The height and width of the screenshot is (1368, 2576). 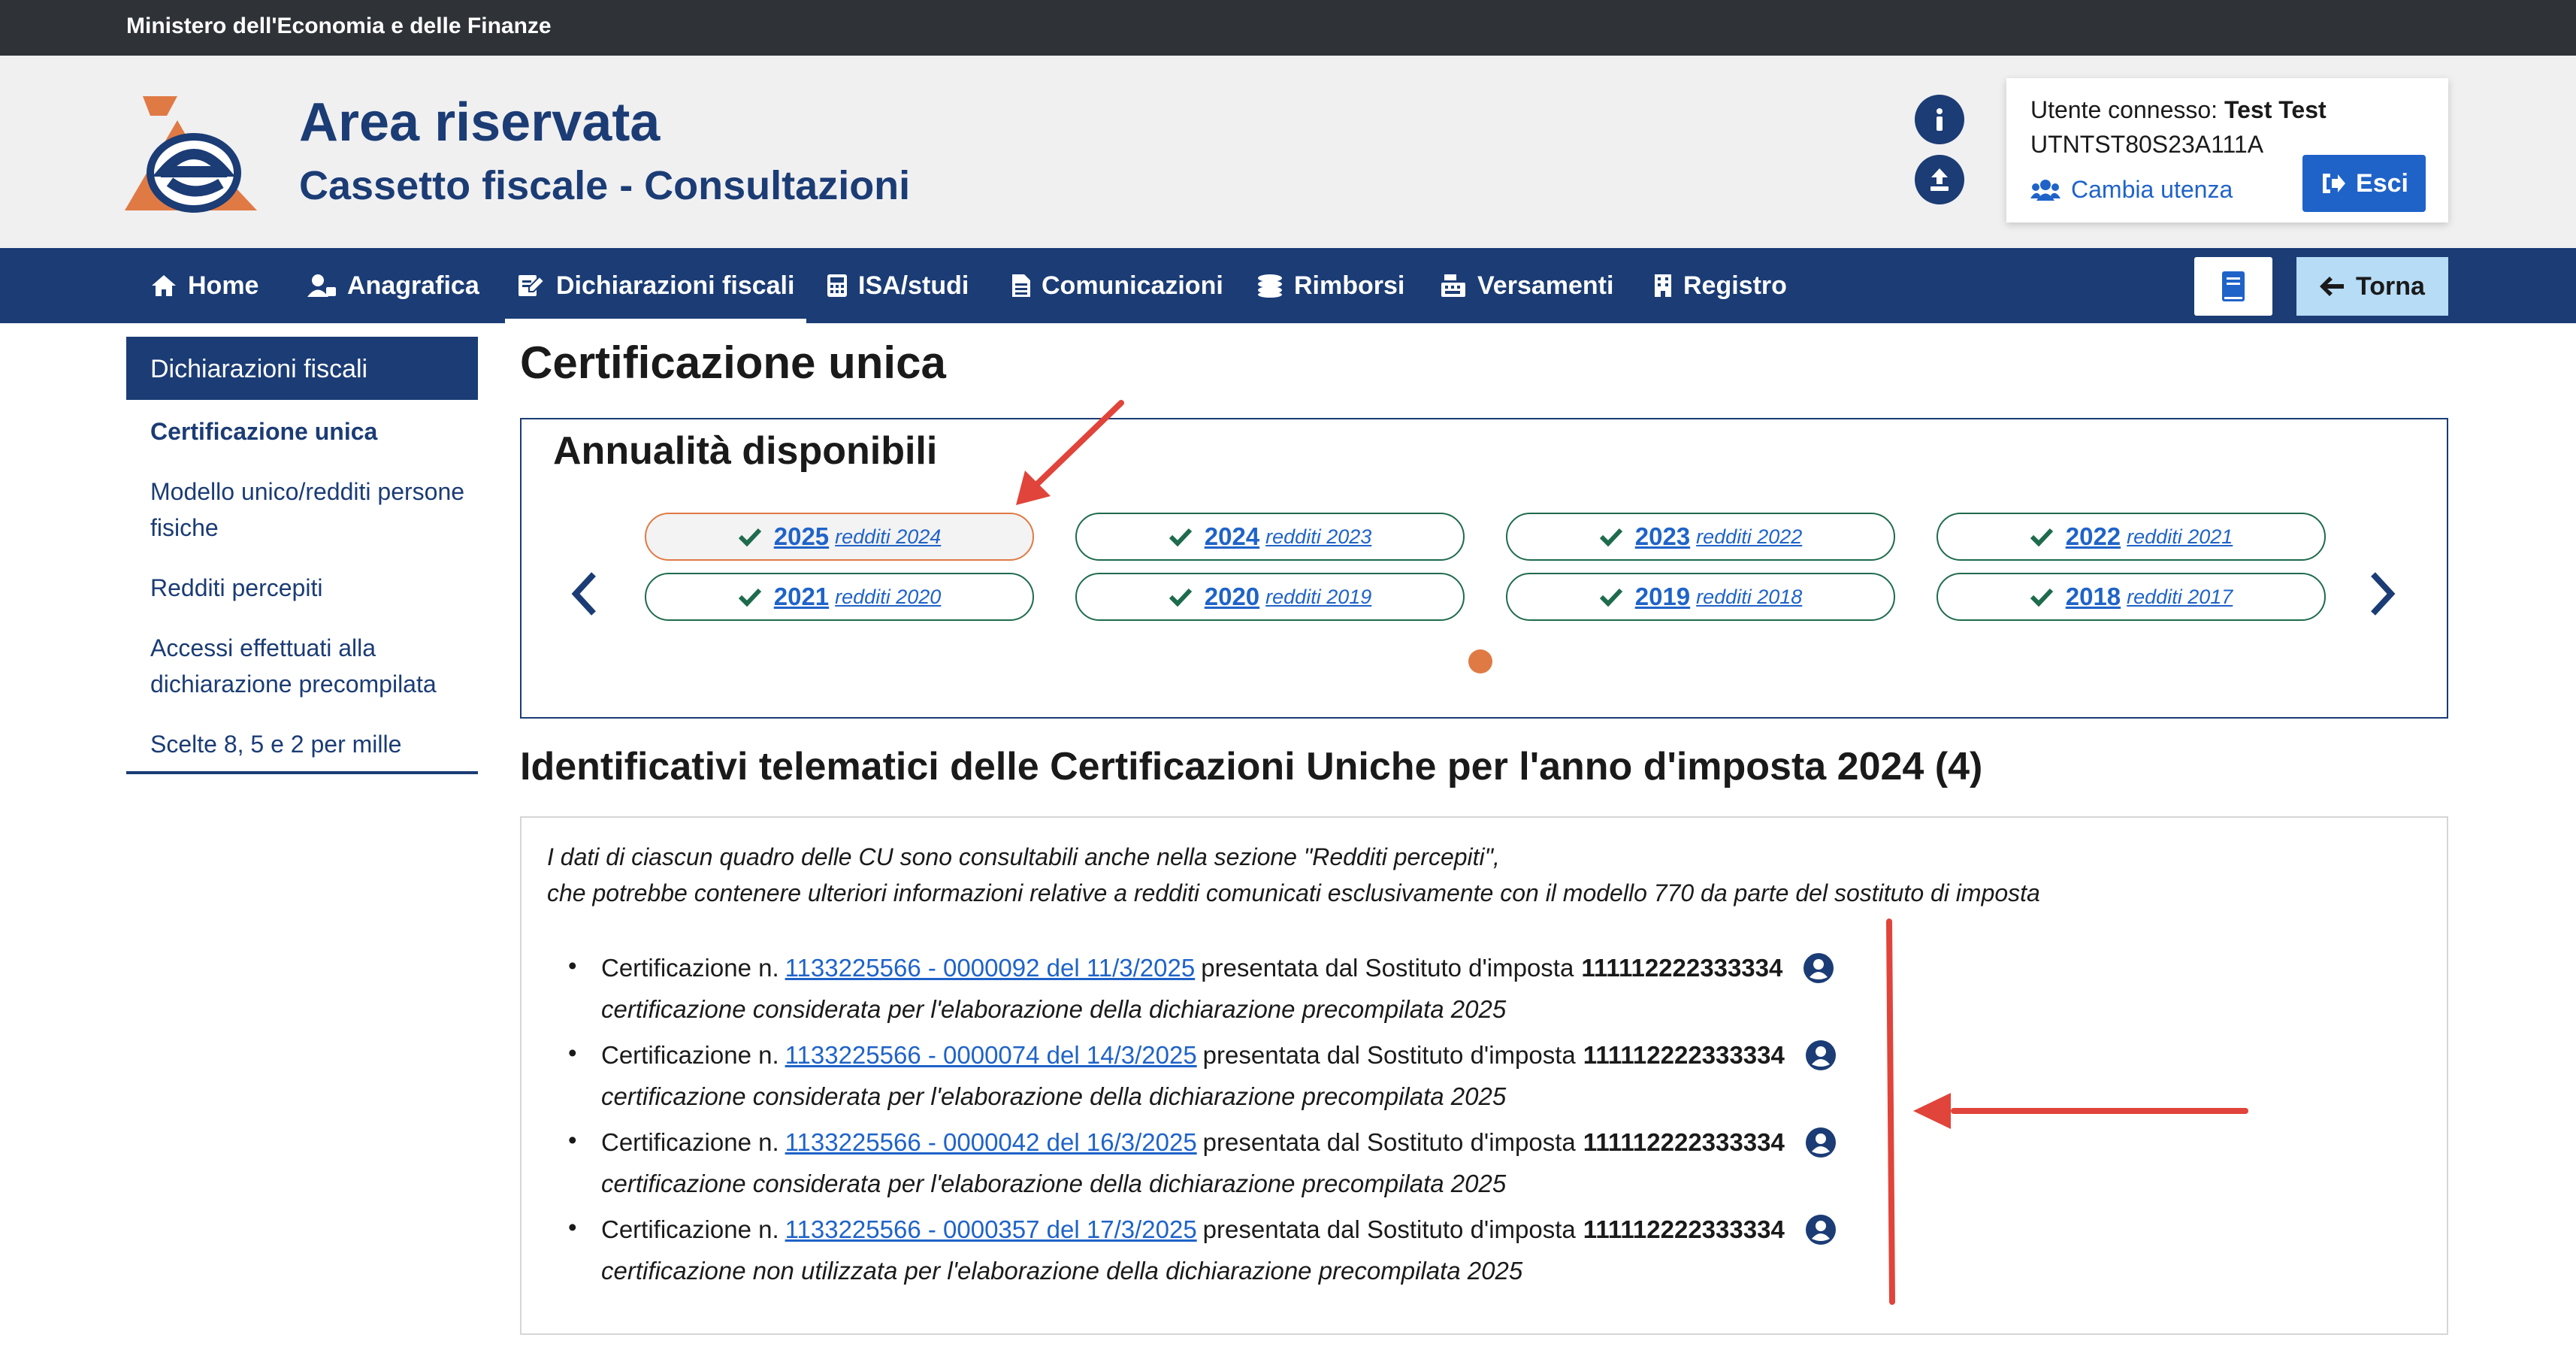 What do you see at coordinates (914, 285) in the screenshot?
I see `nav-label: ISA/studi` at bounding box center [914, 285].